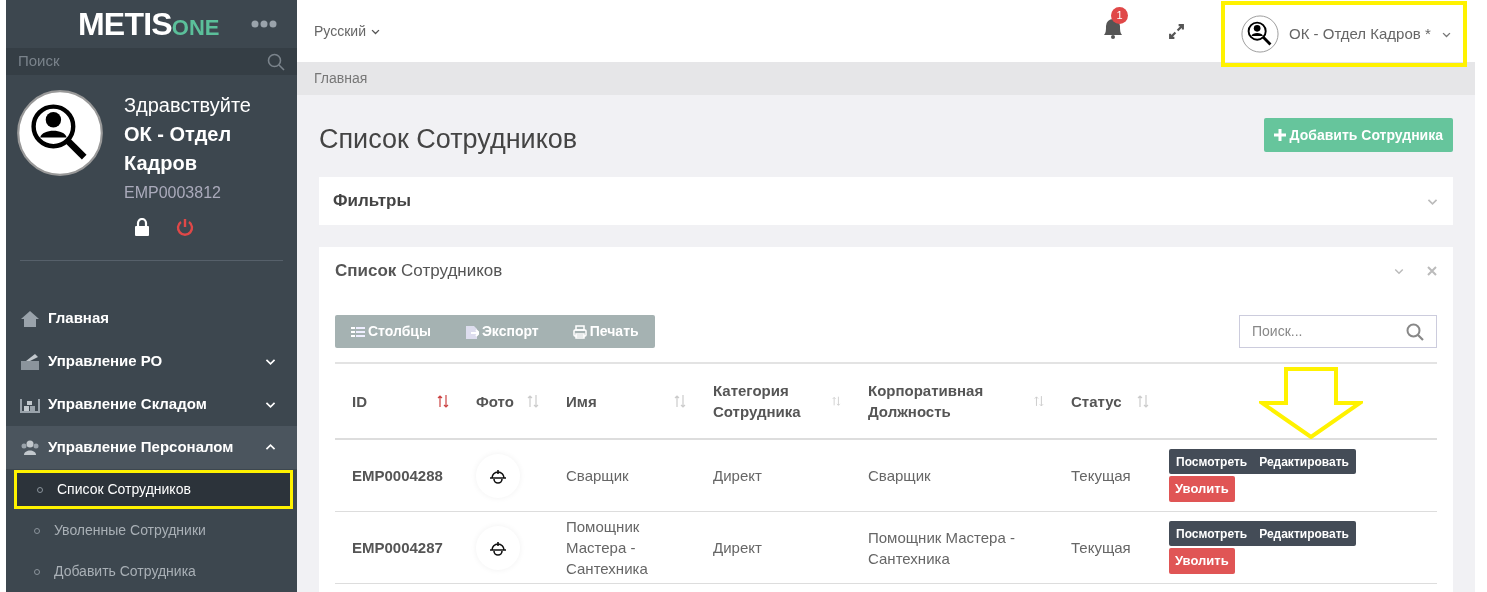 This screenshot has height=592, width=1487. I want to click on menu-item: Главная, so click(151, 318).